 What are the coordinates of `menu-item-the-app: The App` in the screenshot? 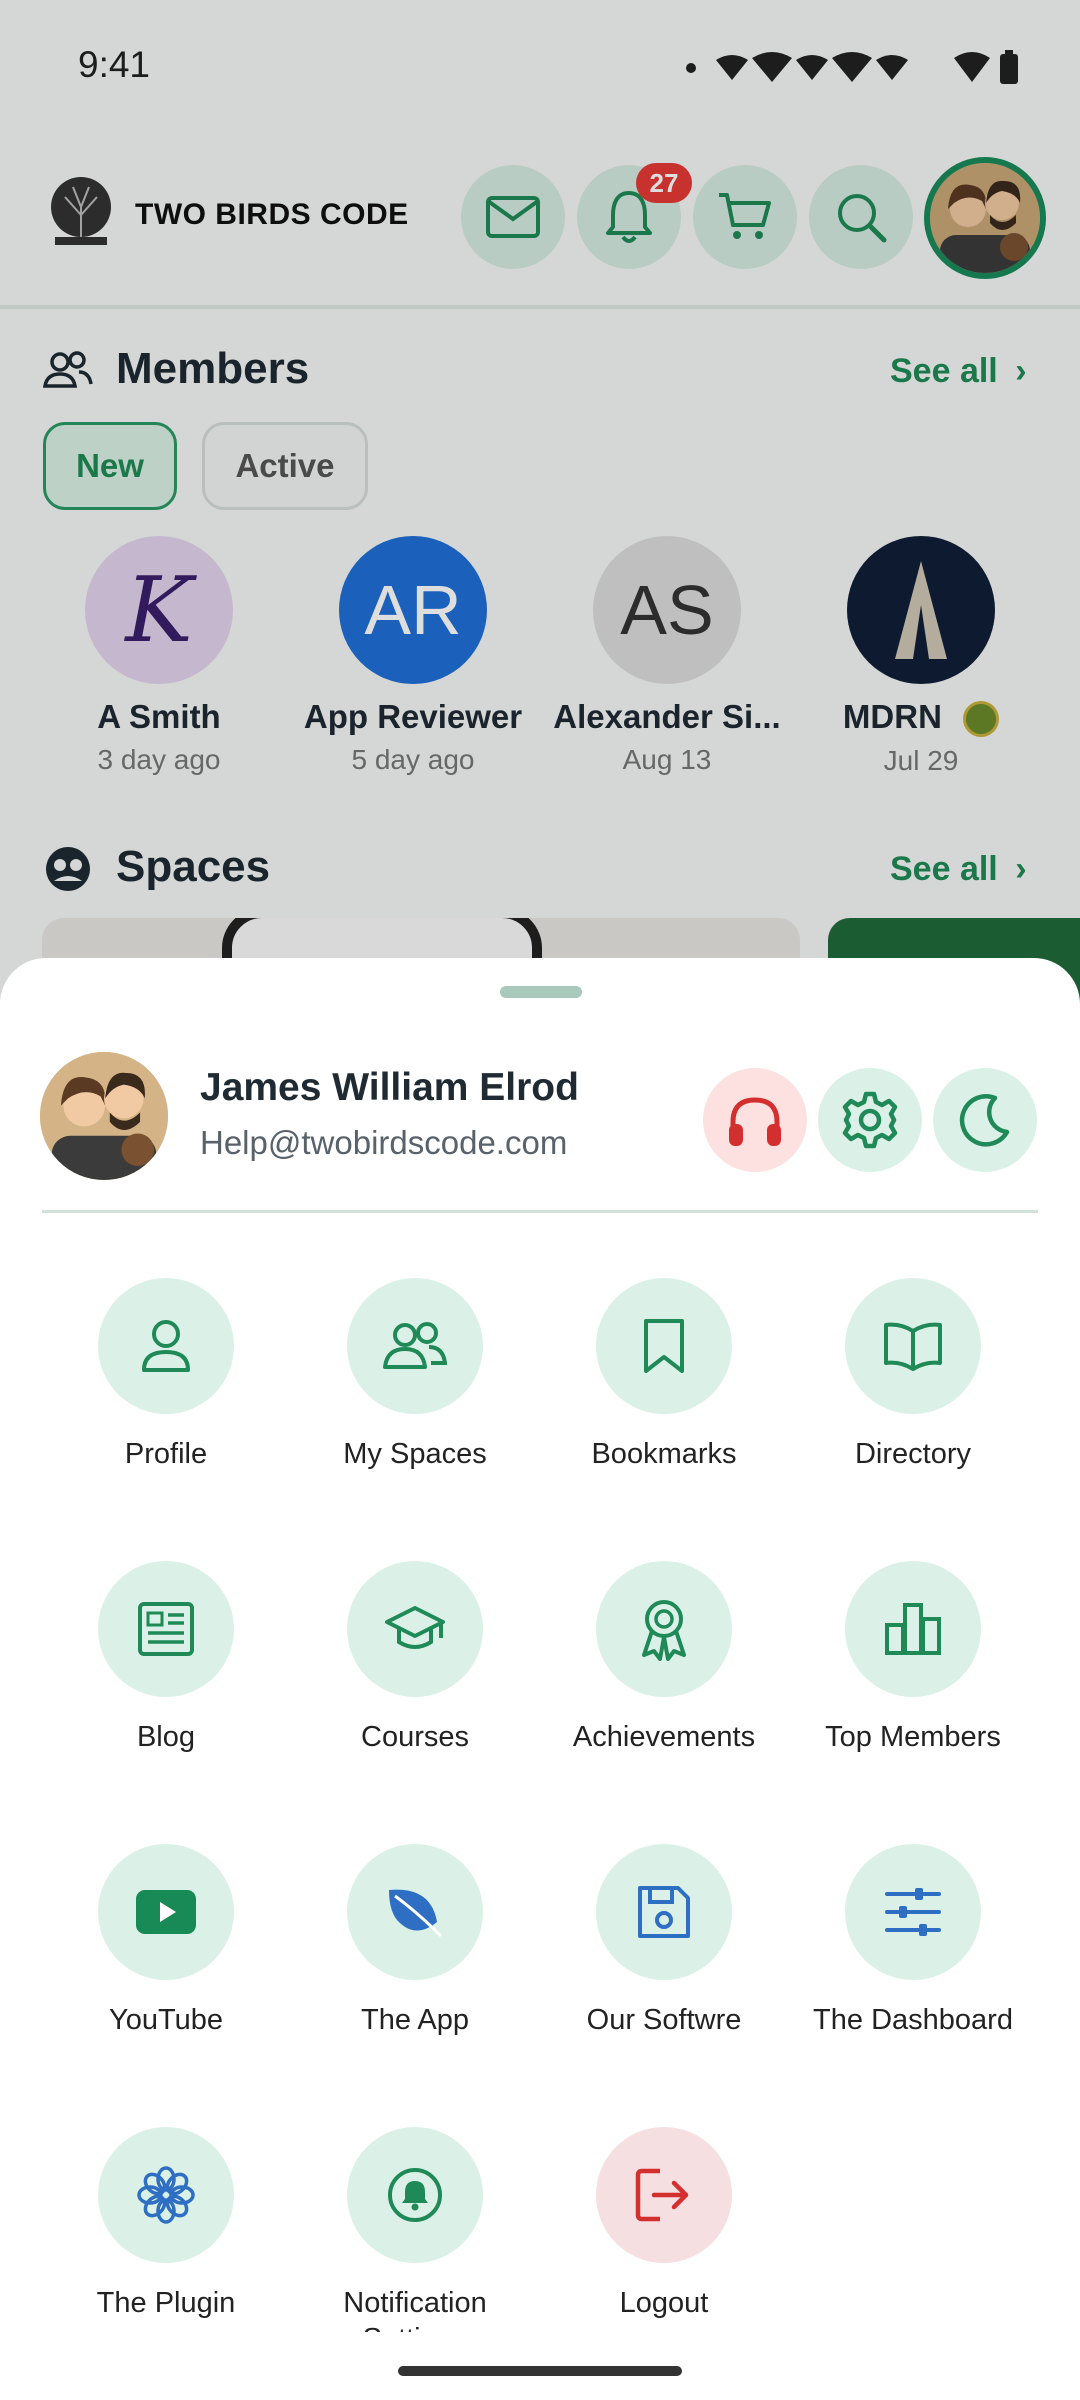 It's located at (415, 1941).